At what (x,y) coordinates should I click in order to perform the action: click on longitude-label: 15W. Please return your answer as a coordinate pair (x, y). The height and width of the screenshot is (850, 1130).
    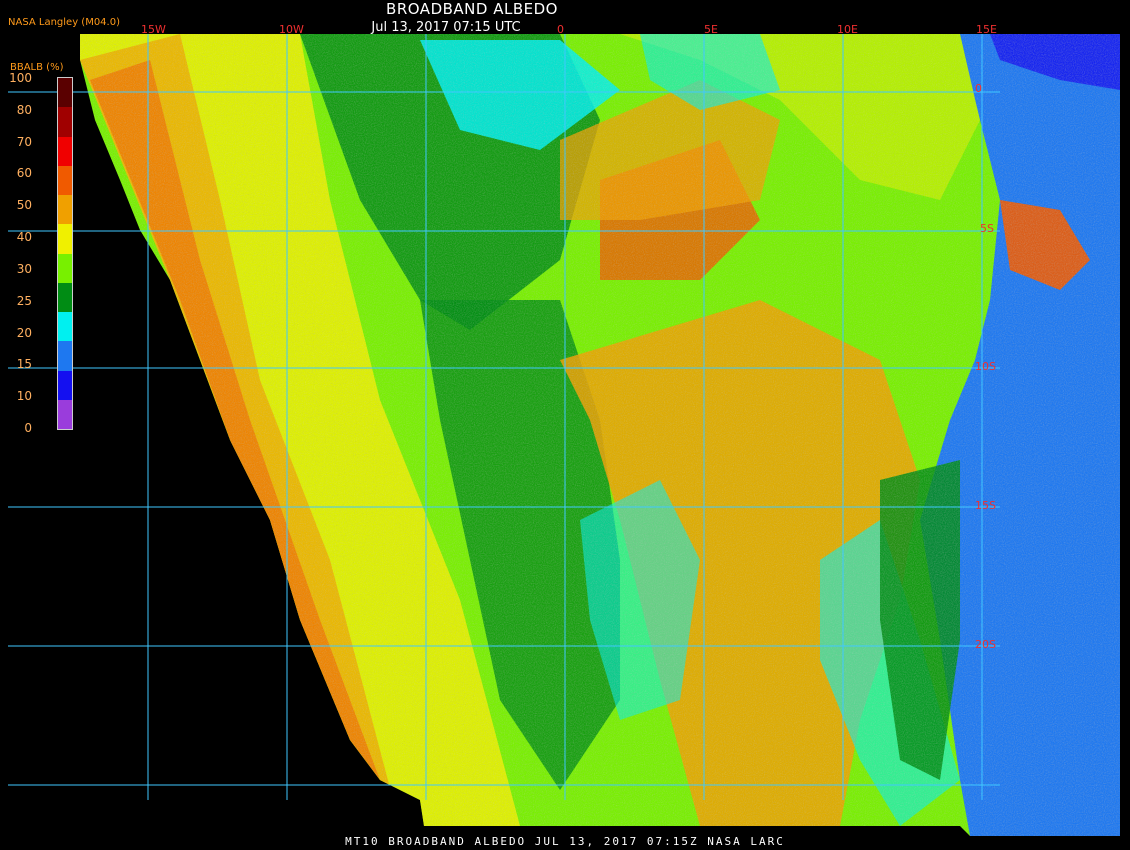
    Looking at the image, I should click on (153, 29).